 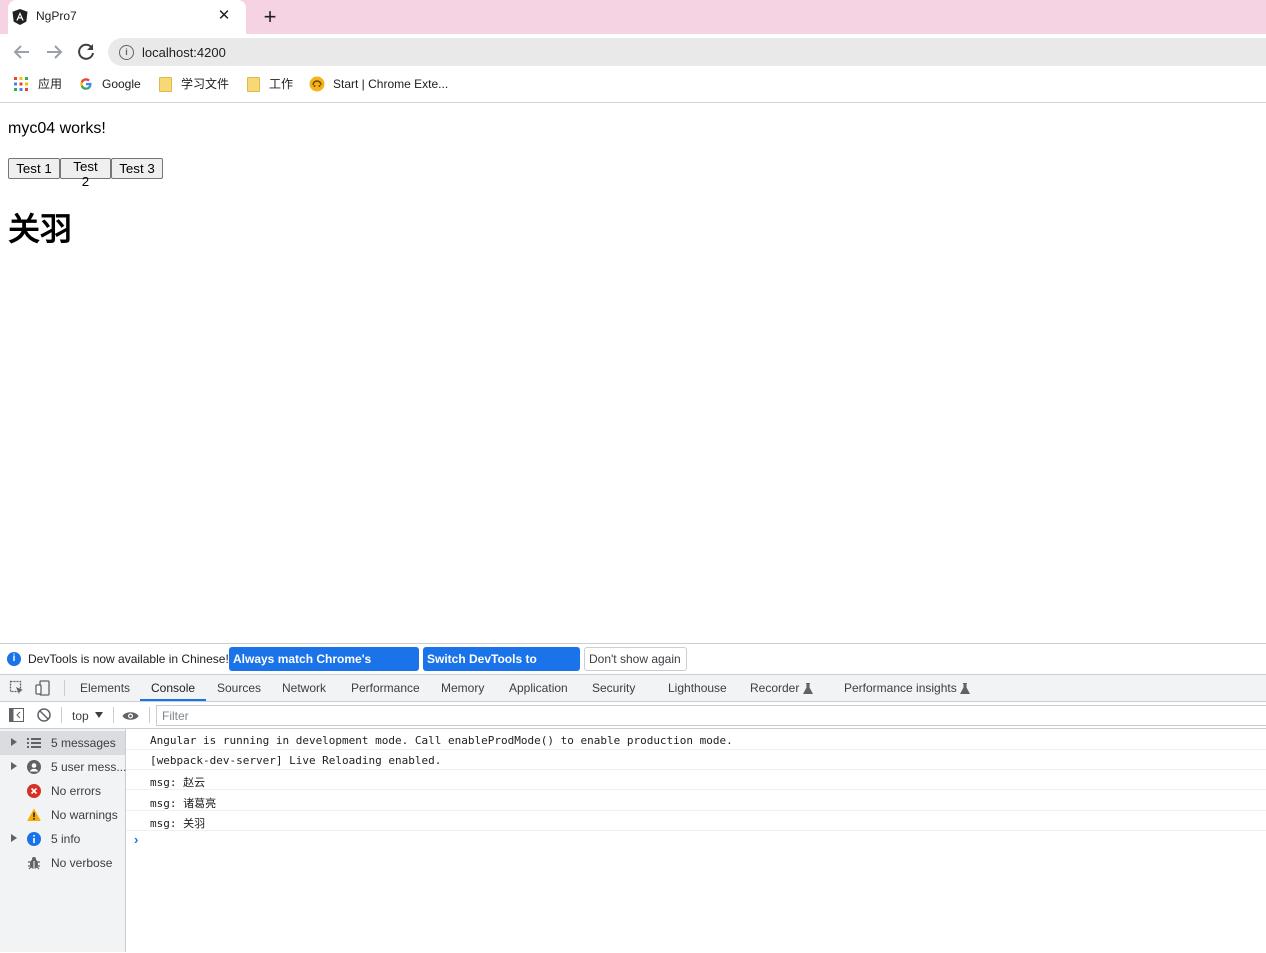 I want to click on bookmark-google: Google, so click(x=121, y=84).